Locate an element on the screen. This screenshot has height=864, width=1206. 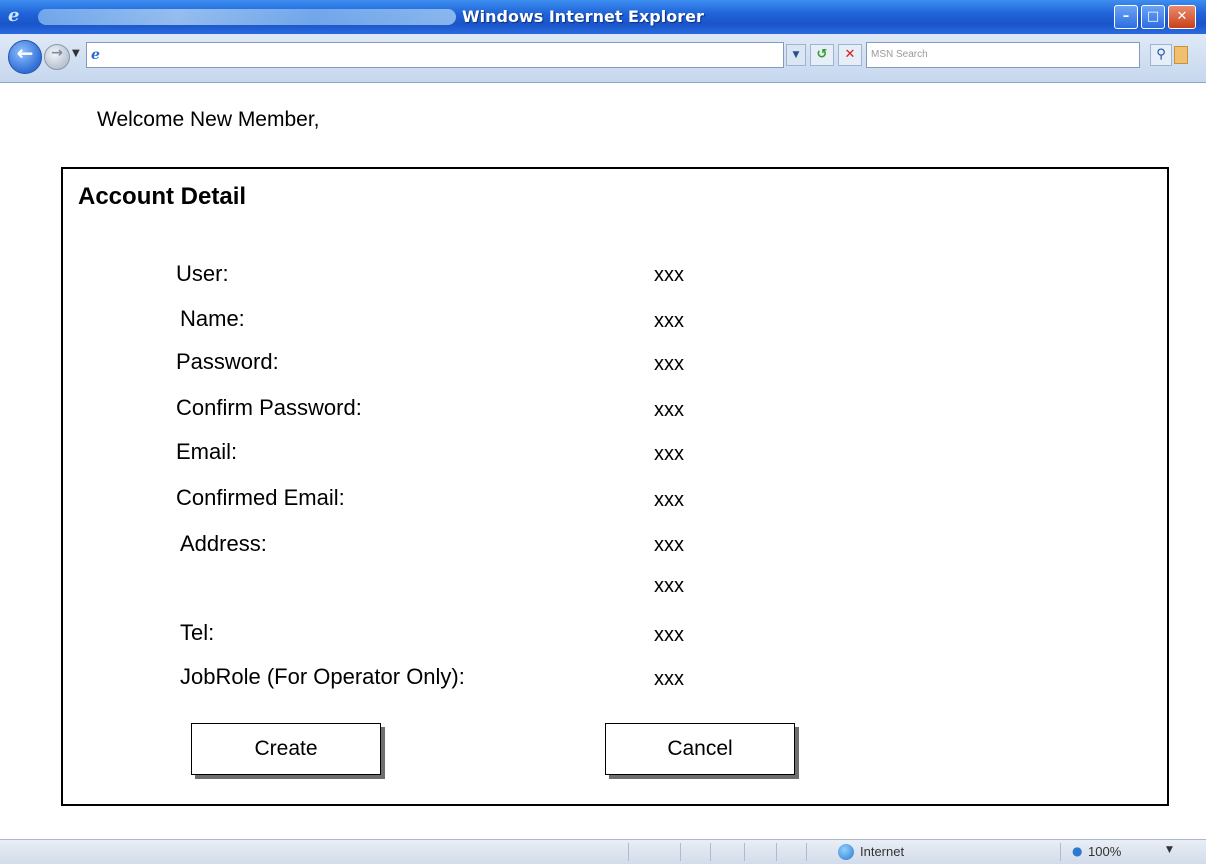
field-value-address-line-2: xxx is located at coordinates (669, 586).